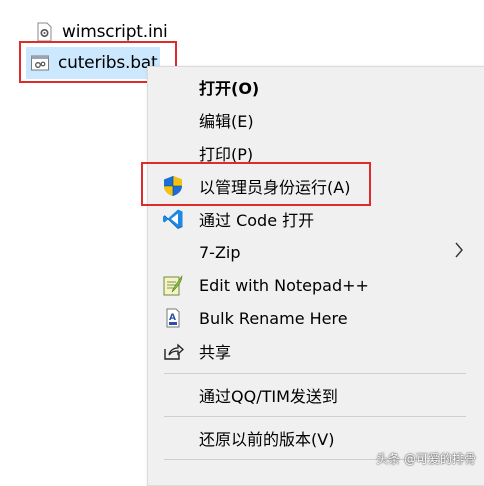  I want to click on menu-item-edit: 编辑(E), so click(316, 120).